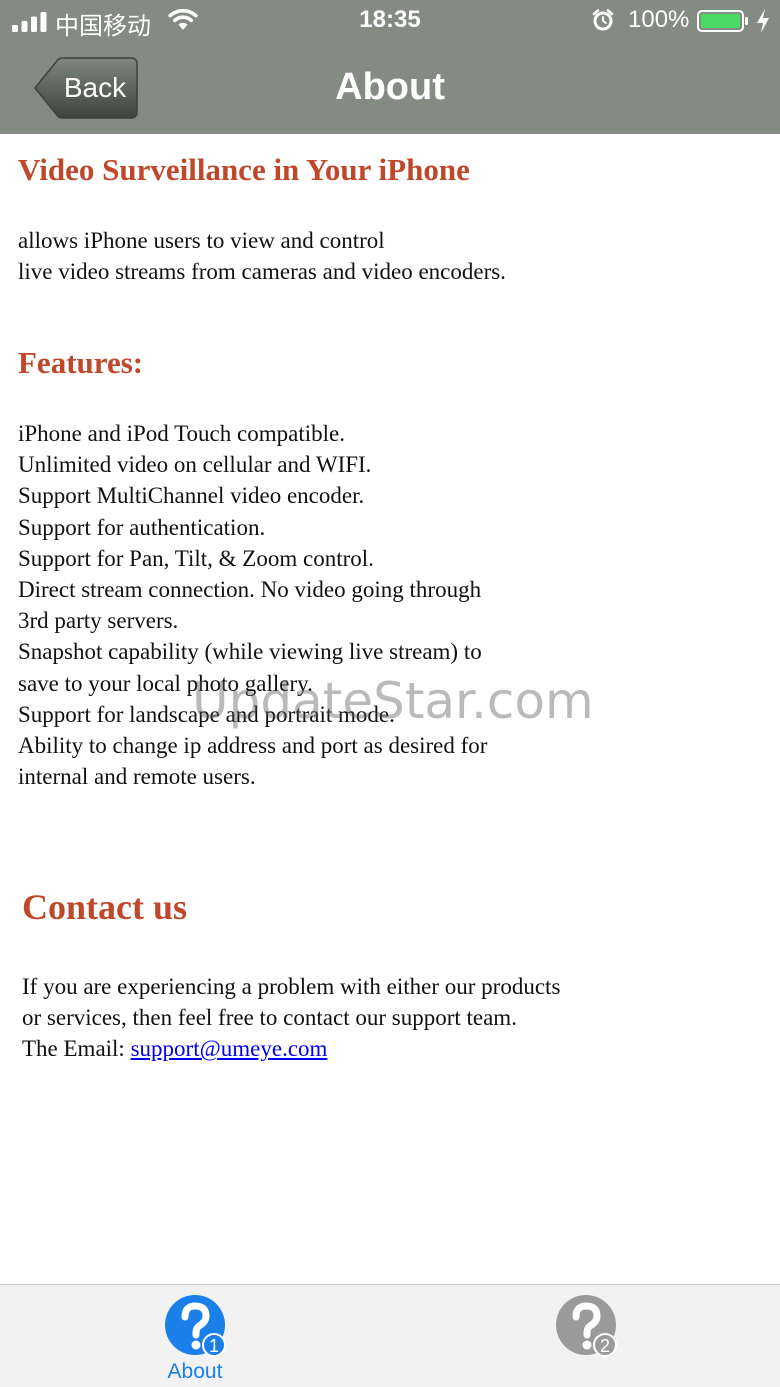 This screenshot has height=1387, width=780. Describe the element at coordinates (390, 1335) in the screenshot. I see `tab-bar: 1 About 2` at that location.